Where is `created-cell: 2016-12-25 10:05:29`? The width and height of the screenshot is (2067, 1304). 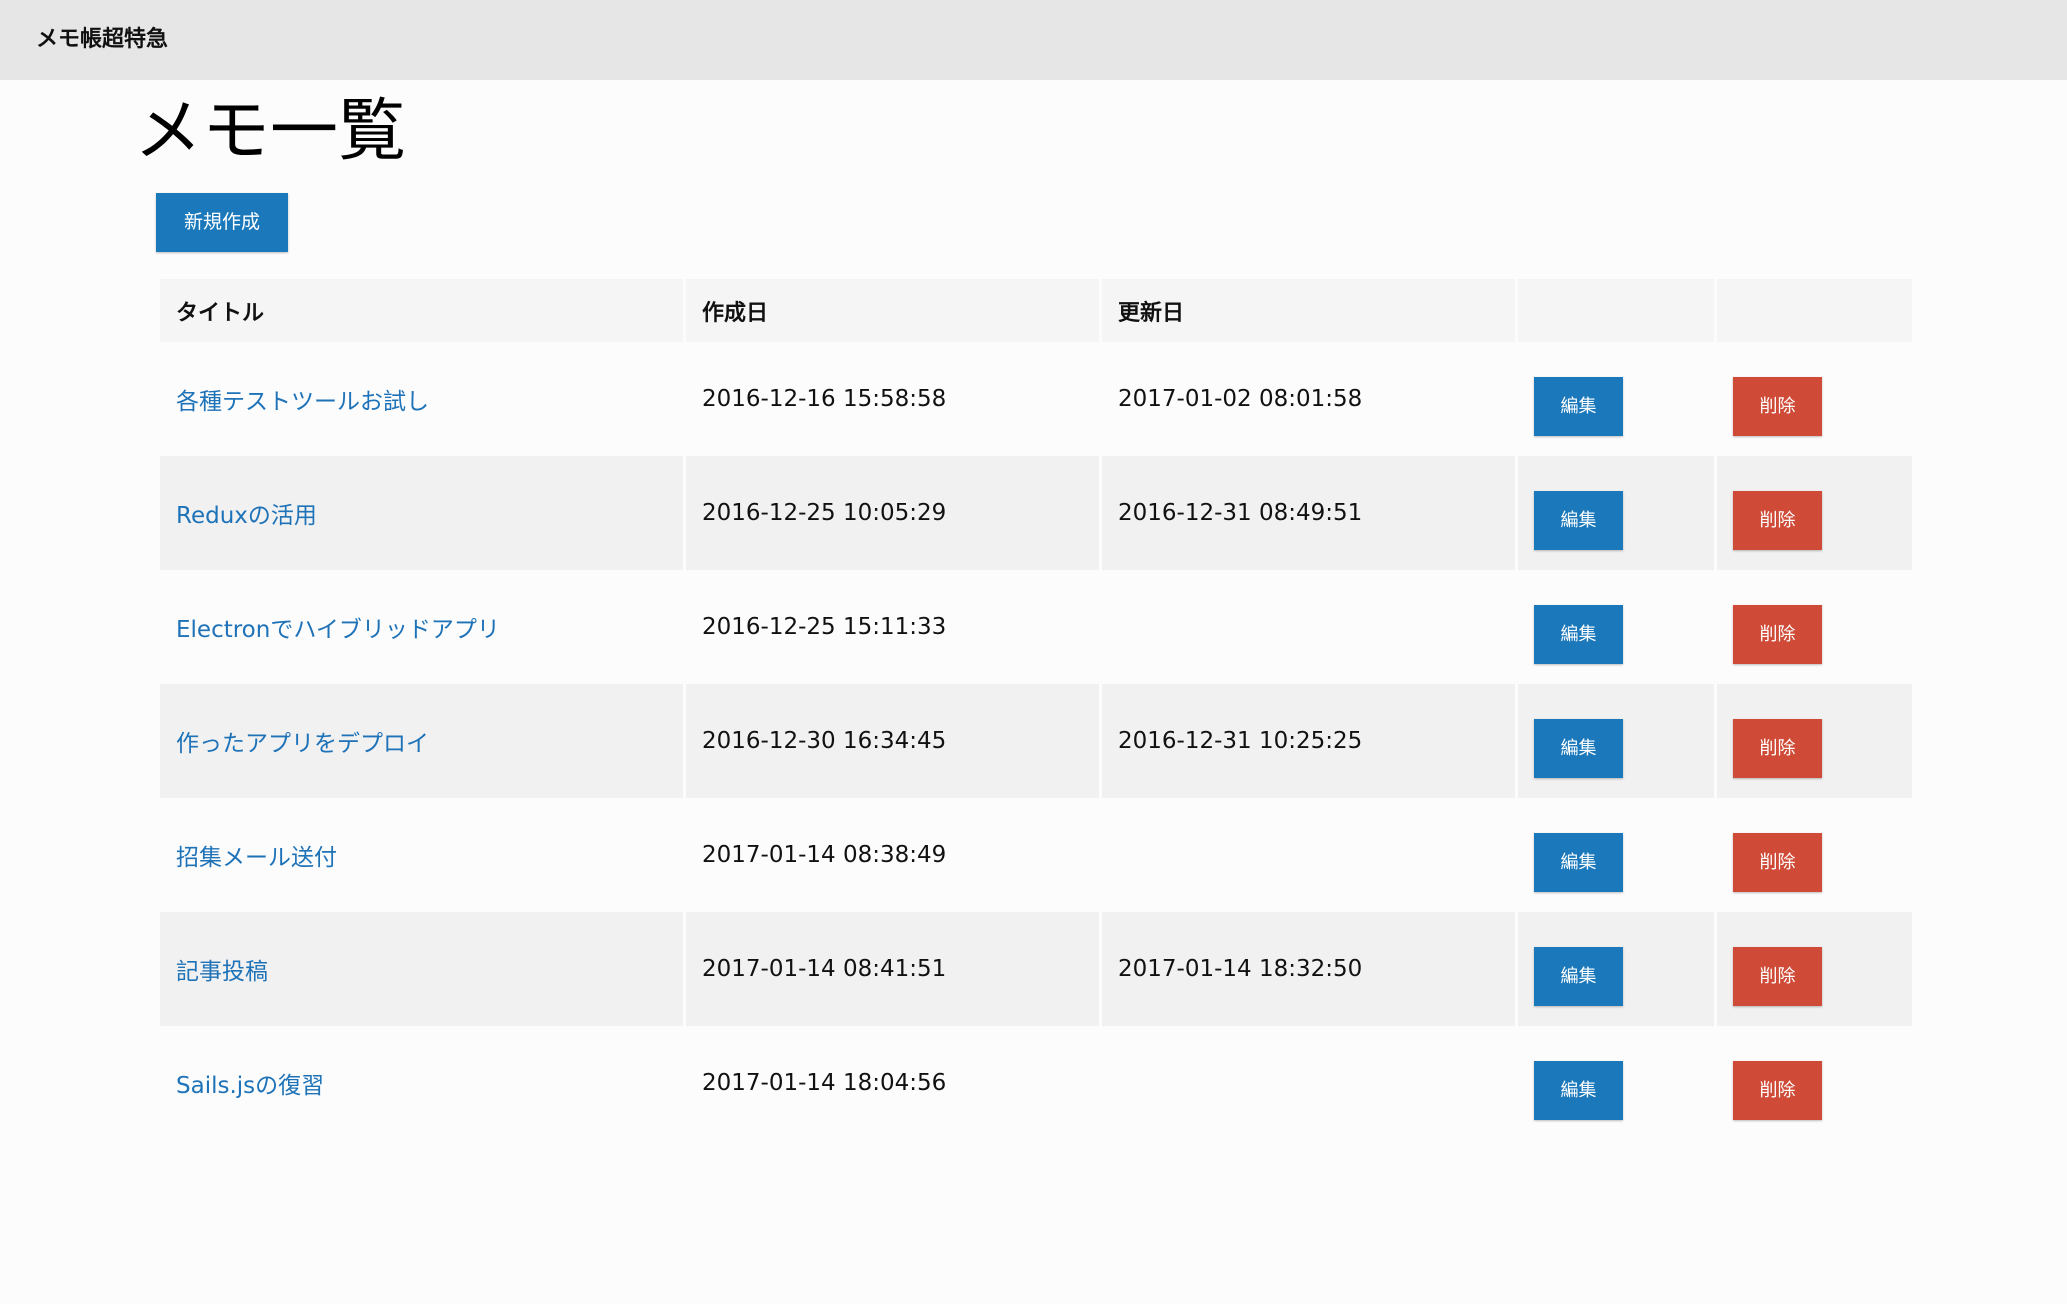
created-cell: 2016-12-25 10:05:29 is located at coordinates (892, 513).